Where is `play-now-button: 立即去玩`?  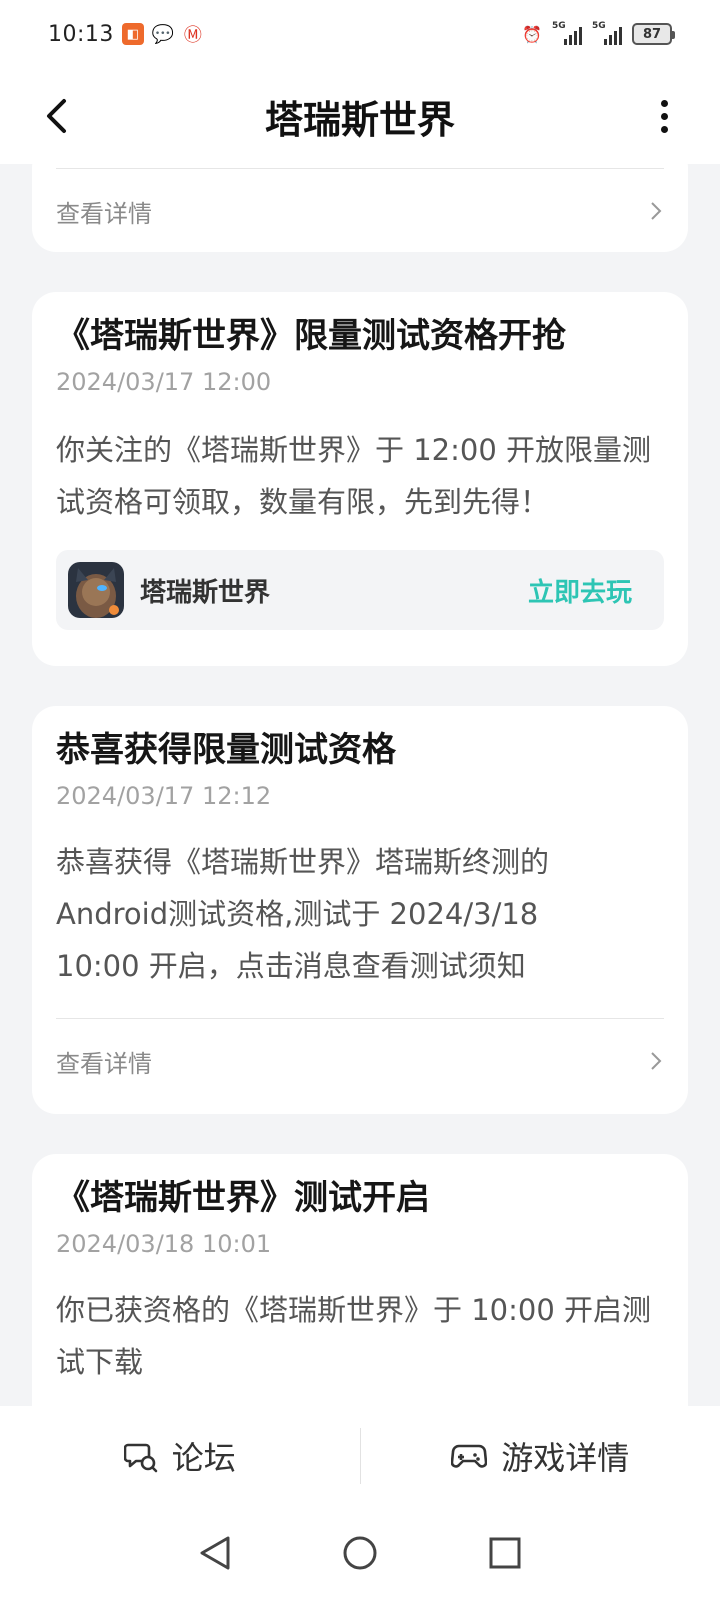 play-now-button: 立即去玩 is located at coordinates (580, 590).